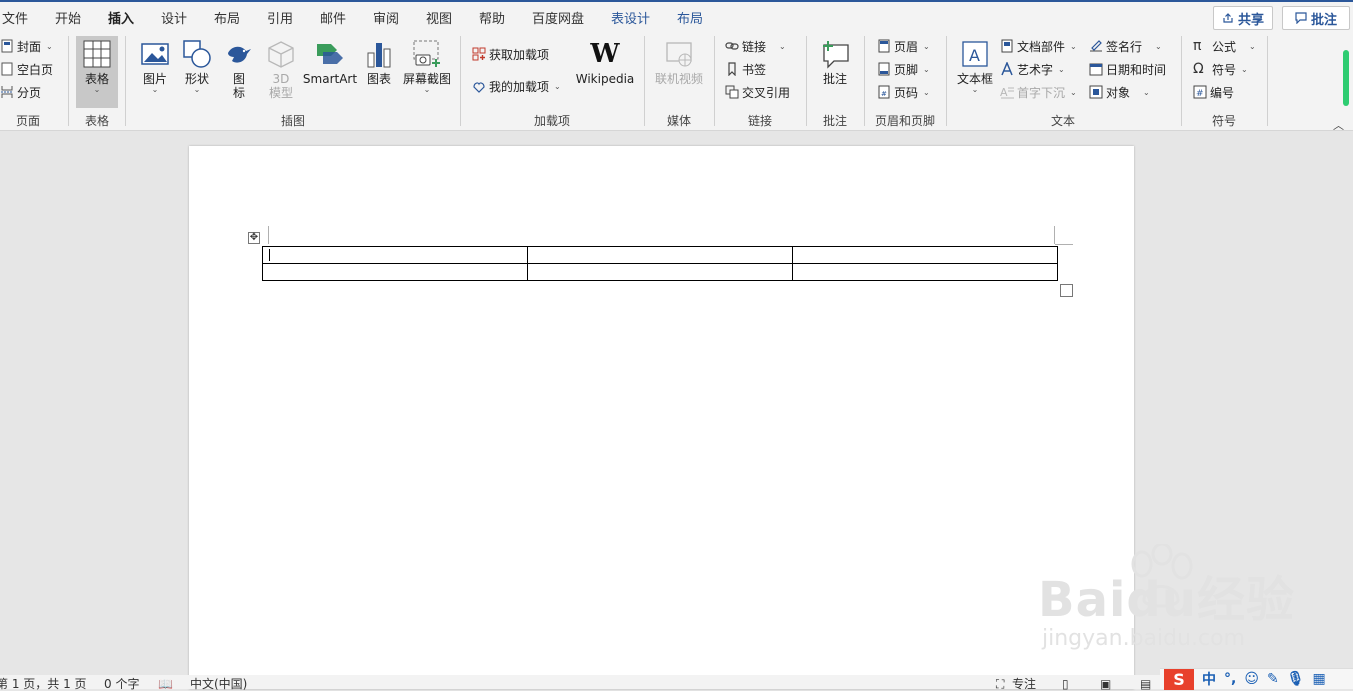 This screenshot has height=691, width=1353. Describe the element at coordinates (1220, 69) in the screenshot. I see `symbol-button: Ω 符号 ⌄` at that location.